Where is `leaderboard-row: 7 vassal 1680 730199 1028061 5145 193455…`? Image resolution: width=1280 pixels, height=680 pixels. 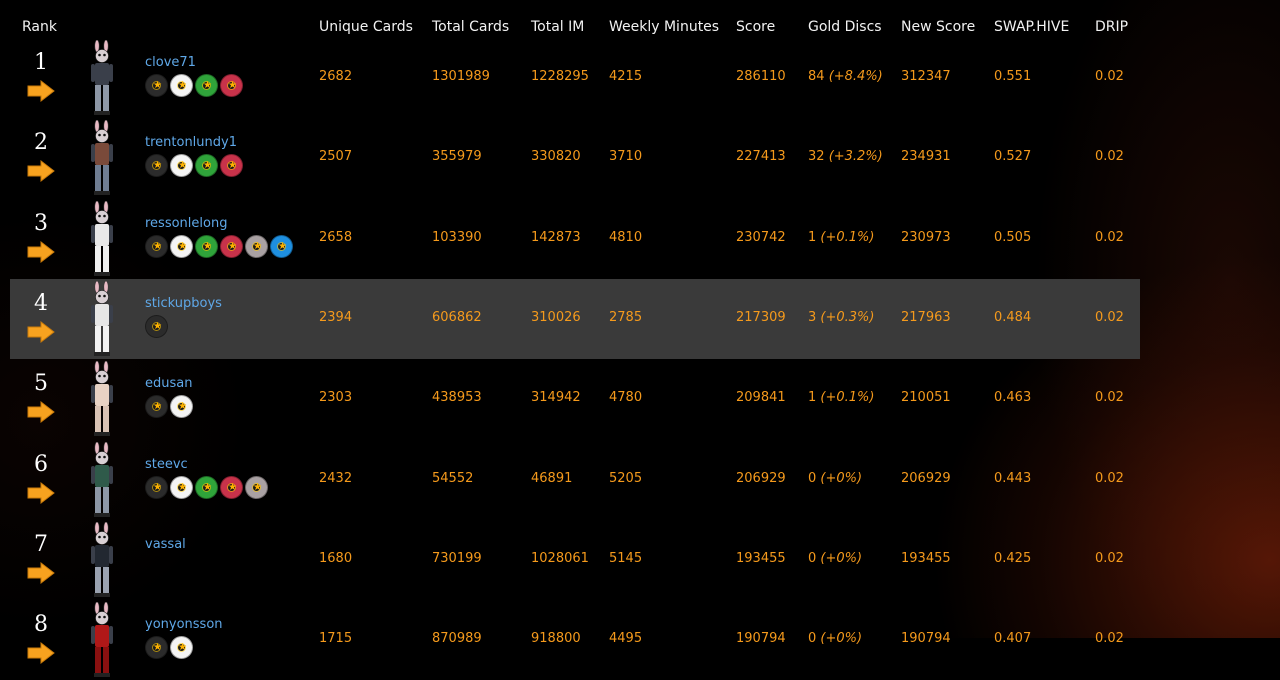 leaderboard-row: 7 vassal 1680 730199 1028061 5145 193455… is located at coordinates (575, 560).